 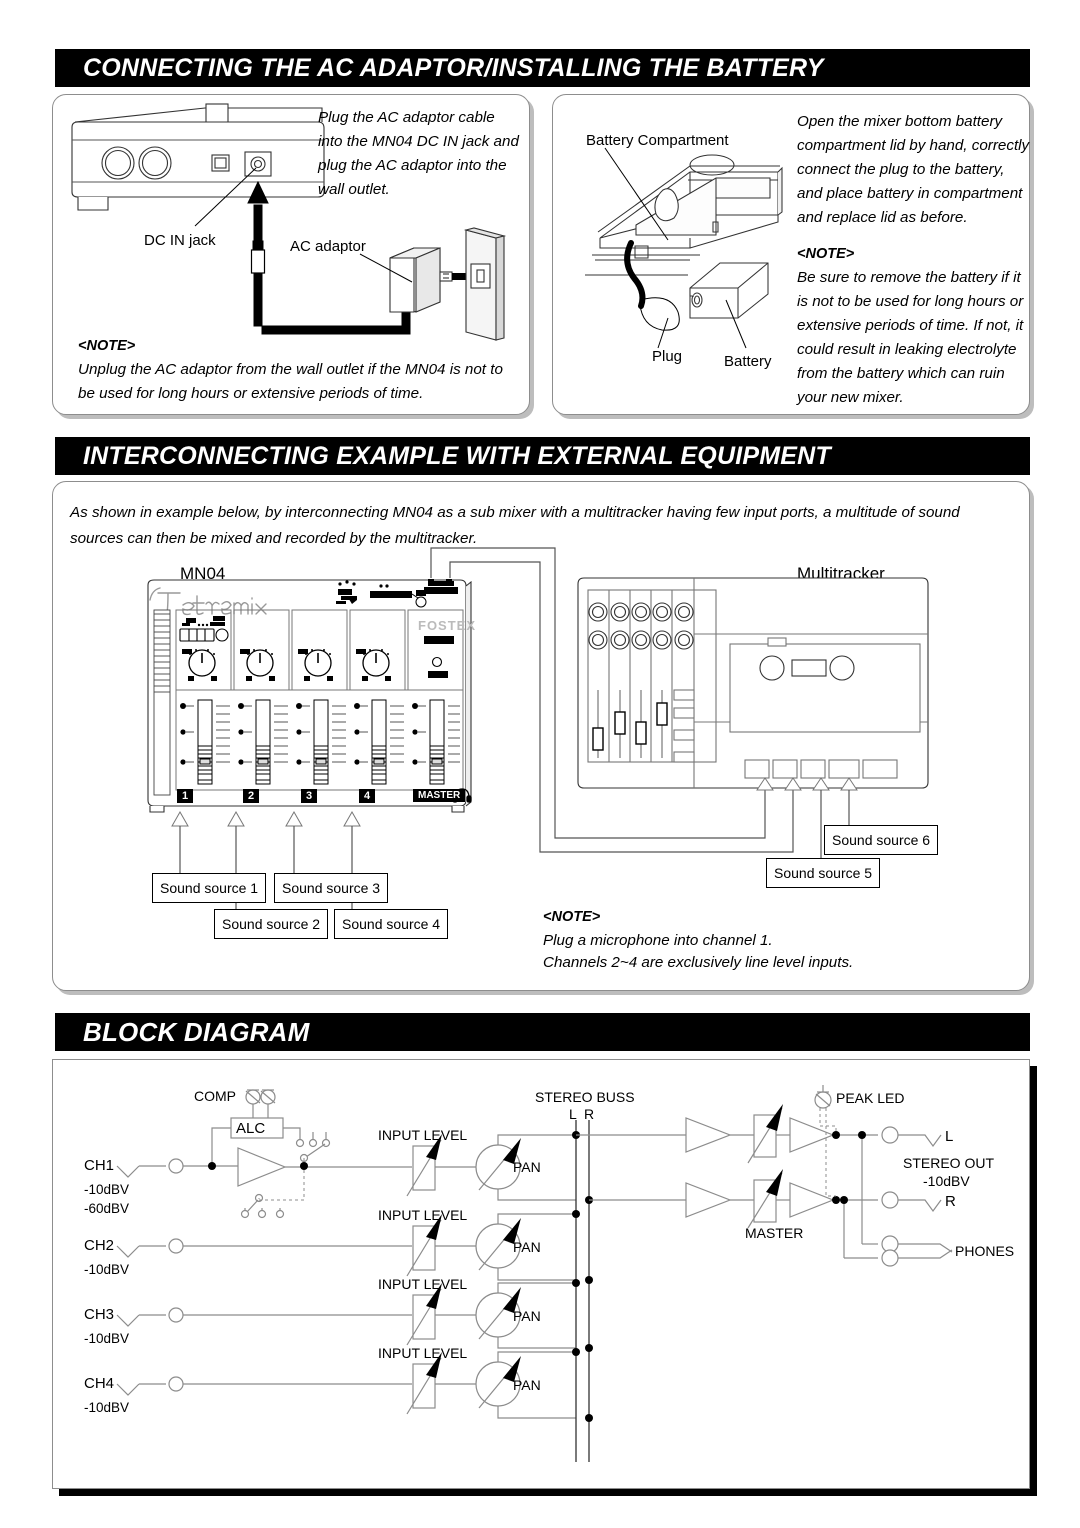 I want to click on block-ch2-level-1: -10dBV, so click(x=107, y=1269).